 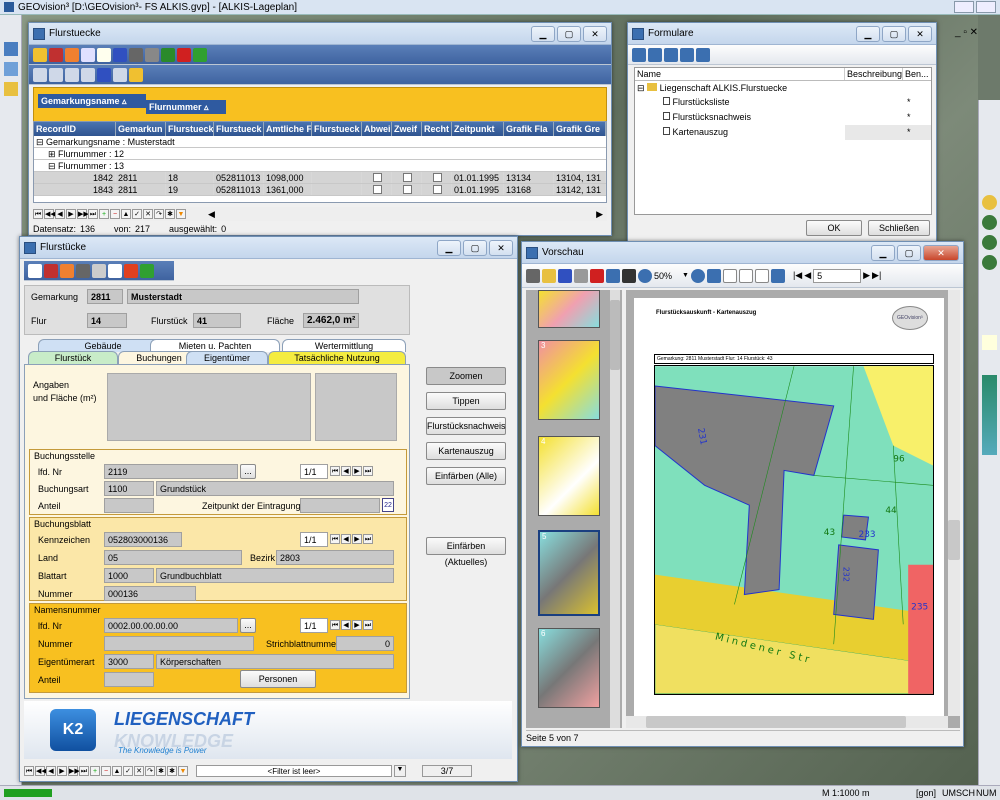 I want to click on delete-form-icon, so click(x=687, y=54).